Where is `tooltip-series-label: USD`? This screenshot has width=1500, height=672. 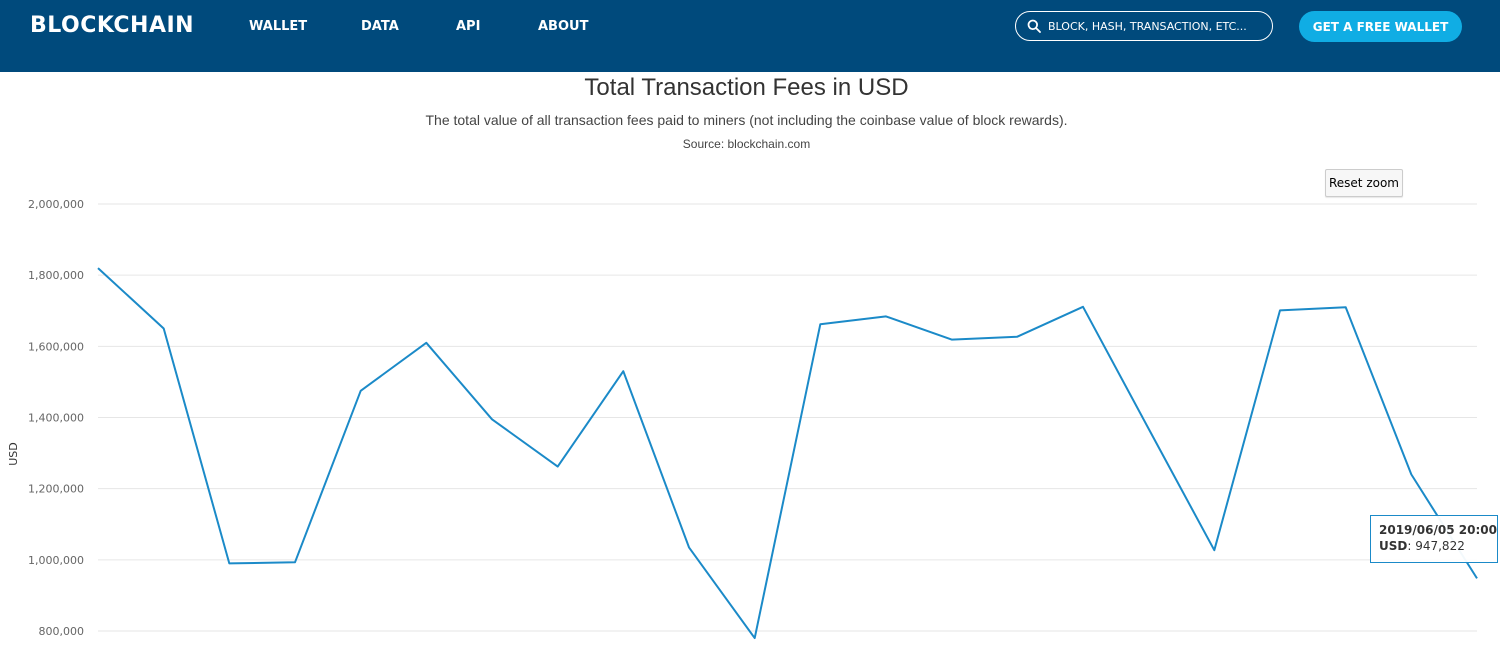 tooltip-series-label: USD is located at coordinates (1393, 546).